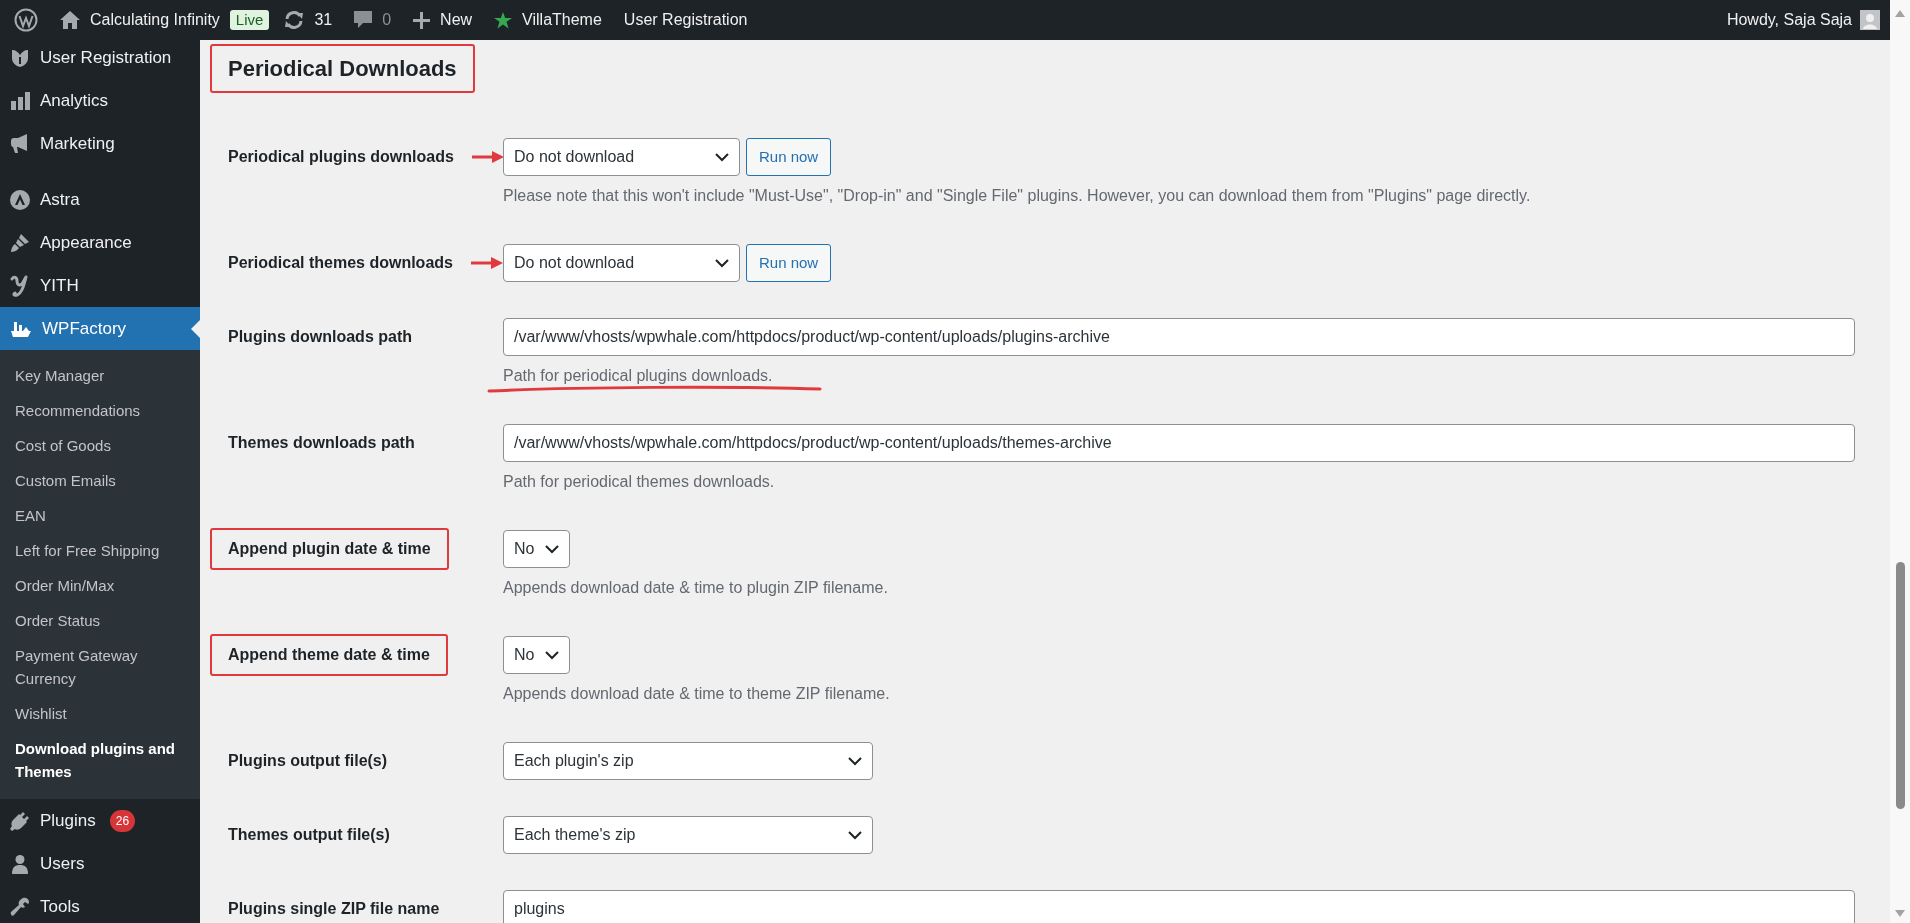 This screenshot has width=1910, height=923. I want to click on text-input-field: /var/www/vhosts/wpwhale.com/httpdocs/product/wp-content/uploads/themes-archive, so click(1179, 443).